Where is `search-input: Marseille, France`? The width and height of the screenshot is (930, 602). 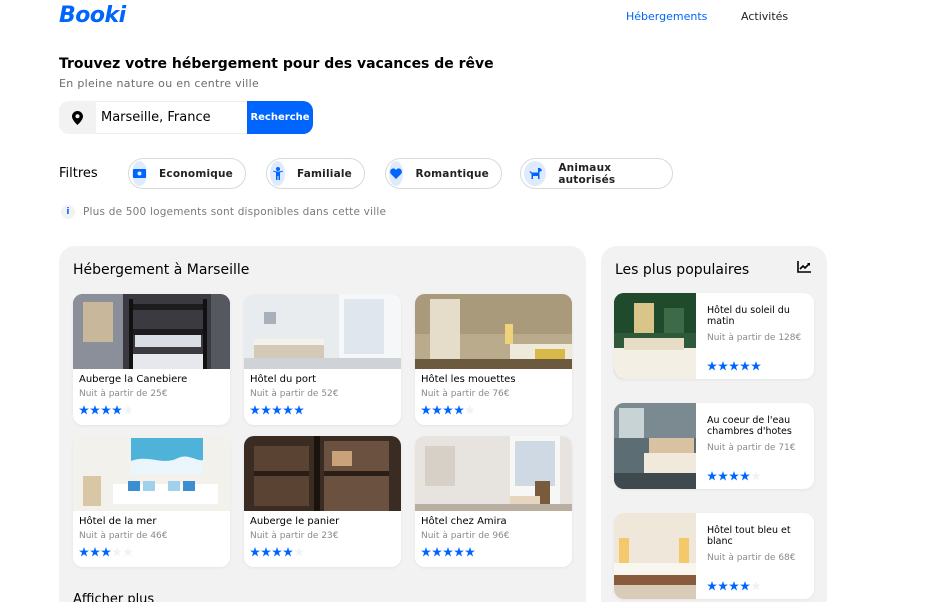 search-input: Marseille, France is located at coordinates (171, 117).